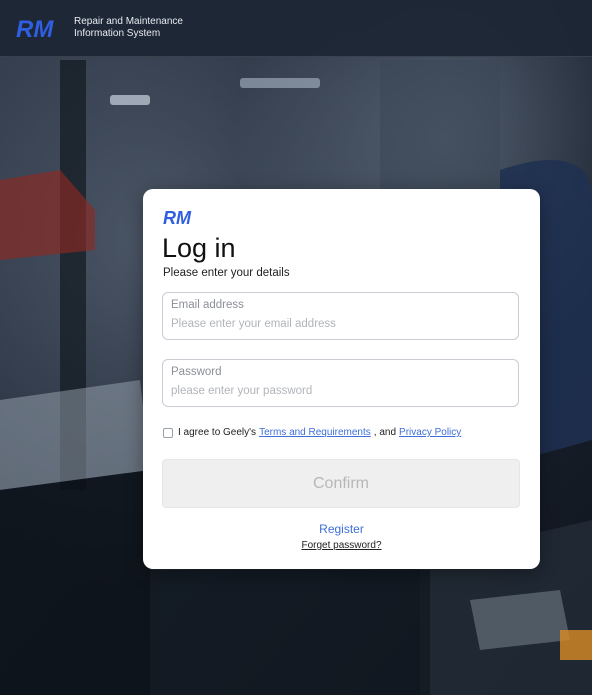  I want to click on page-title: Log in, so click(199, 248).